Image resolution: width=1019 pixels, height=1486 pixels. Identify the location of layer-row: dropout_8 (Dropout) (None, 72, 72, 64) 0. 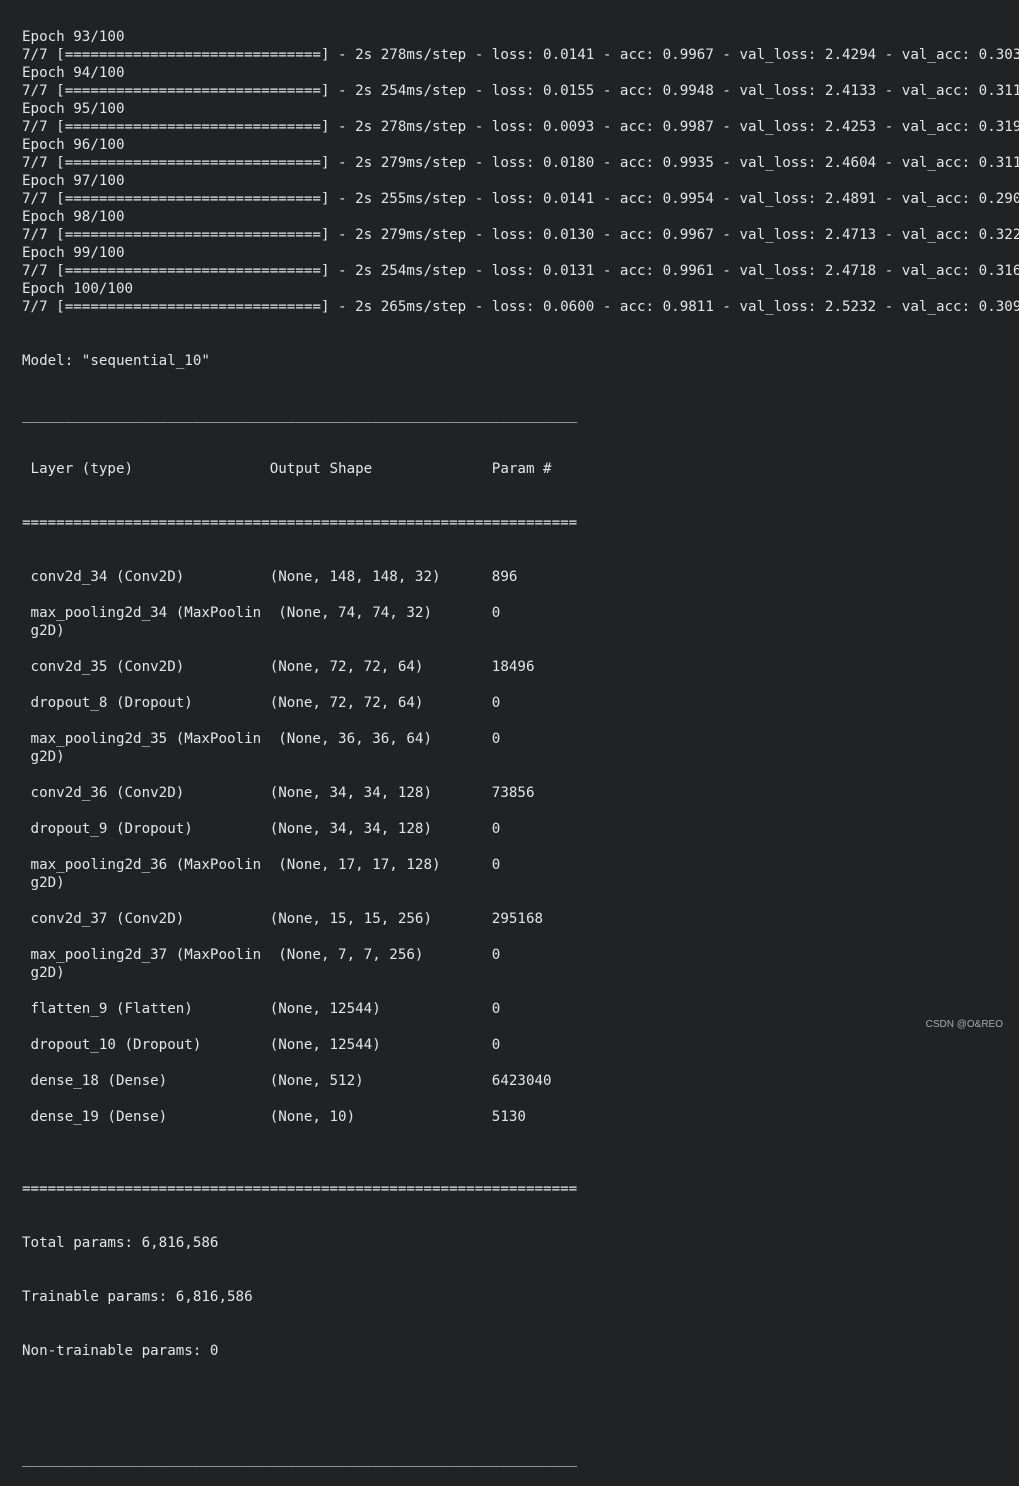
(520, 712).